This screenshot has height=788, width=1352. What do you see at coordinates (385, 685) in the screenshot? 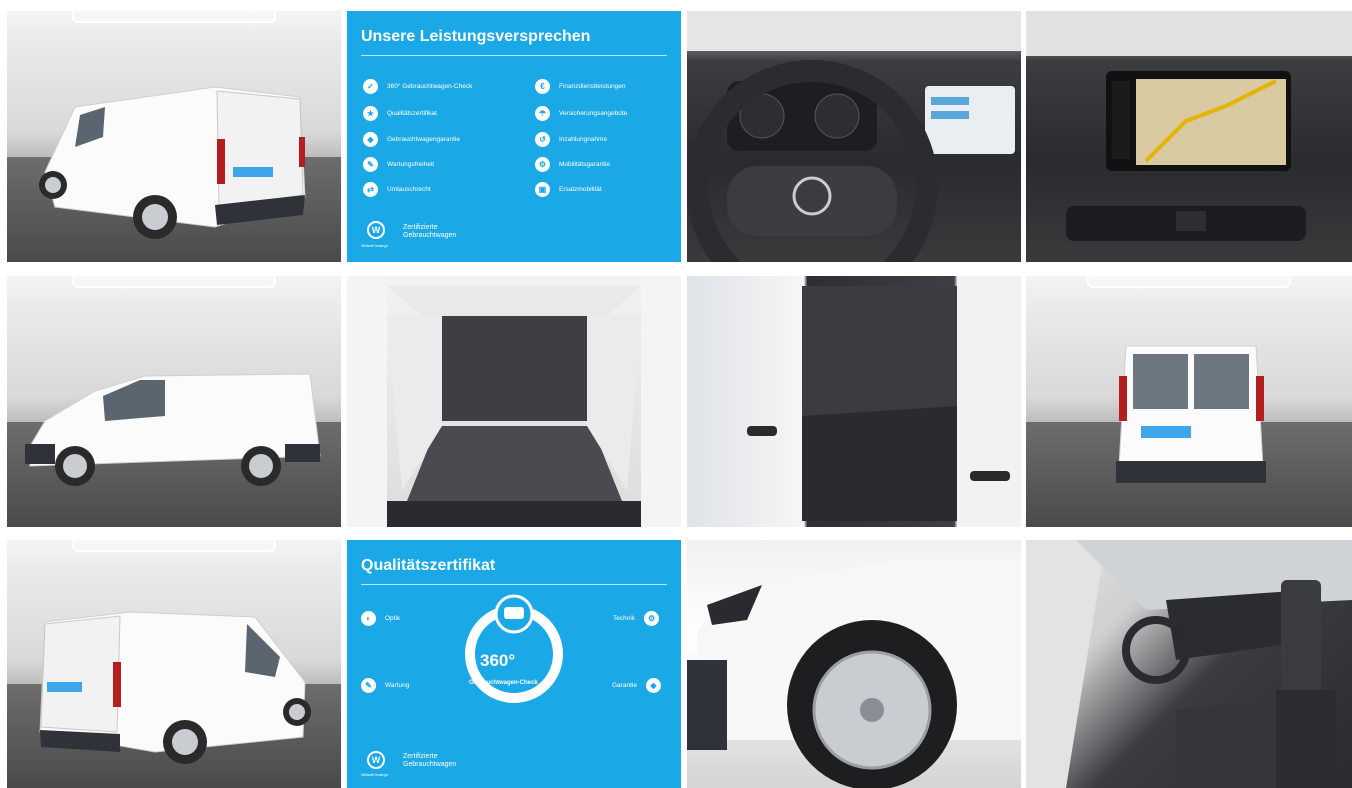
I see `category-wartung: ✎ Wartung` at bounding box center [385, 685].